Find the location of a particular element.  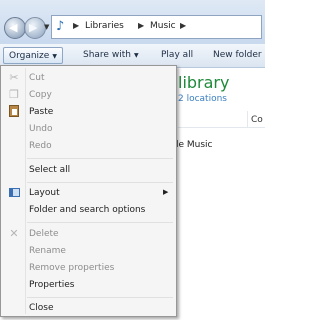

menu-item-label: Cut is located at coordinates (37, 78).